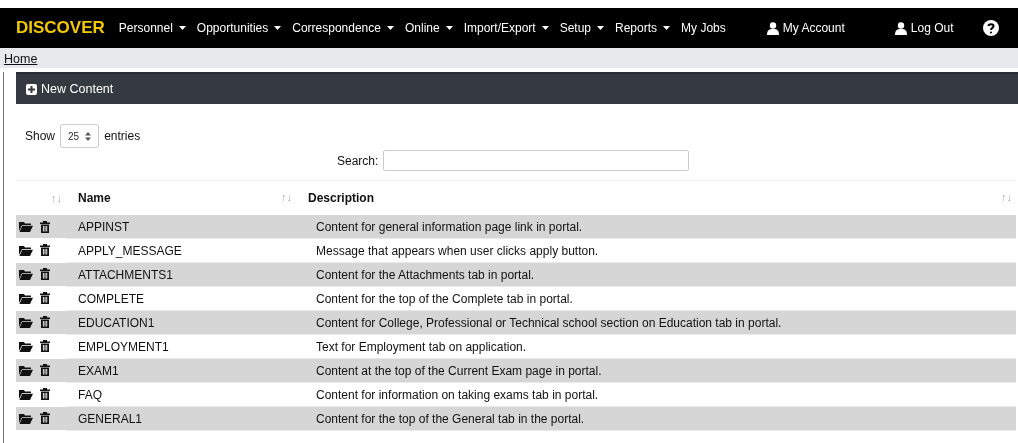 This screenshot has width=1018, height=443. I want to click on table-cell: Content for the top of the Complete tab in portal., so click(444, 298).